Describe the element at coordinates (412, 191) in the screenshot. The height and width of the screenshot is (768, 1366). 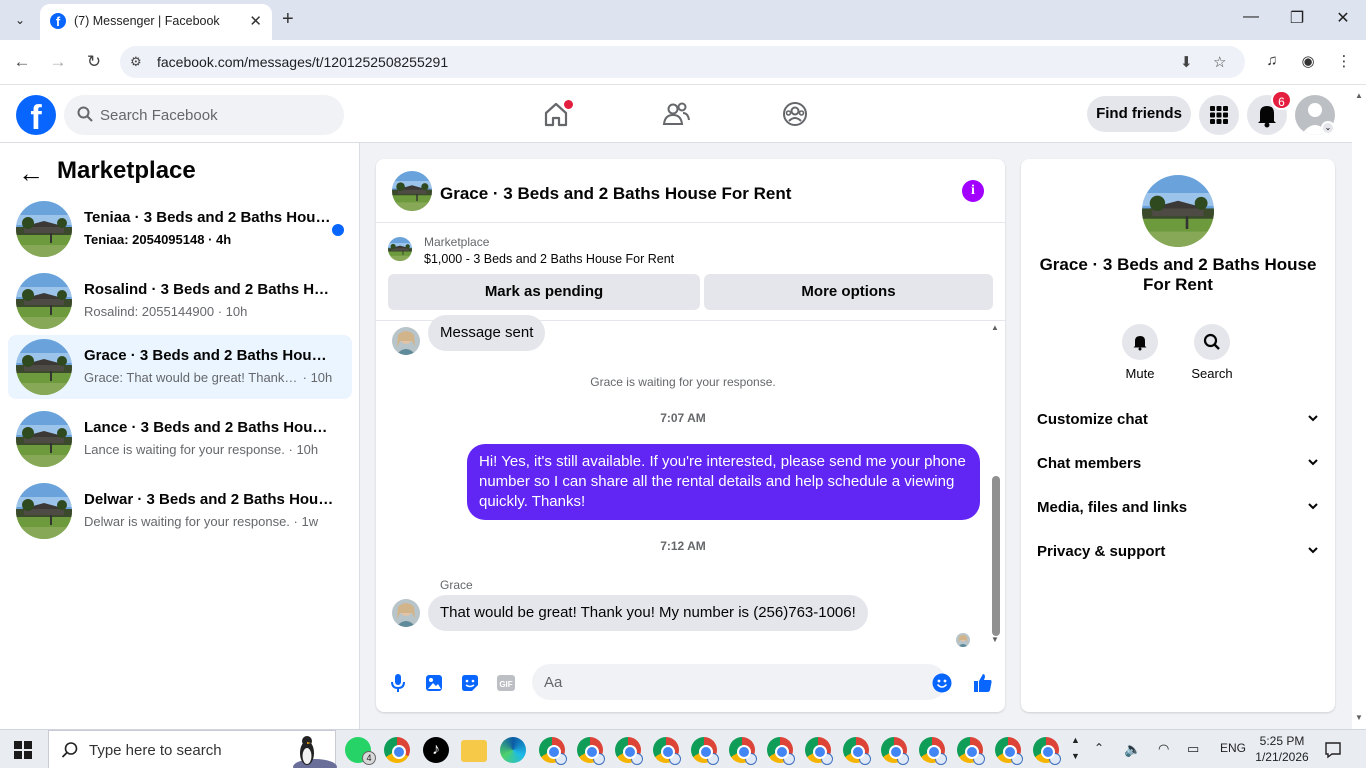
I see `chat-listing-thumbnail` at that location.